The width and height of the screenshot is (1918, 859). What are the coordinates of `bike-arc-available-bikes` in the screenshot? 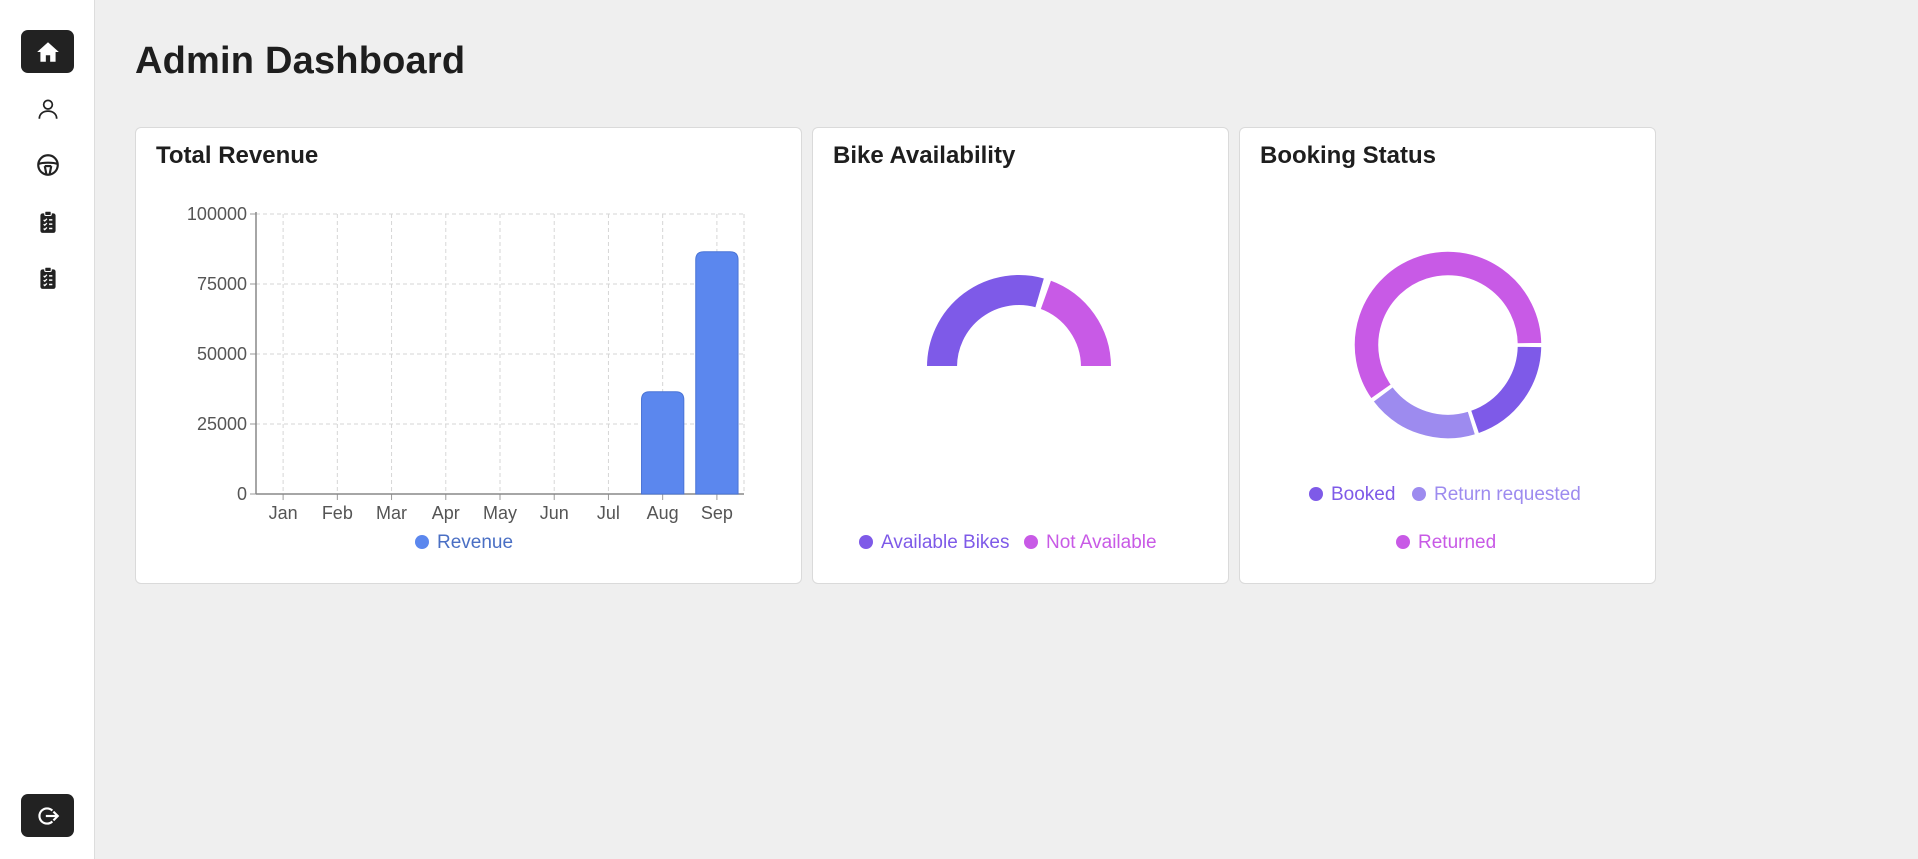 It's located at (986, 320).